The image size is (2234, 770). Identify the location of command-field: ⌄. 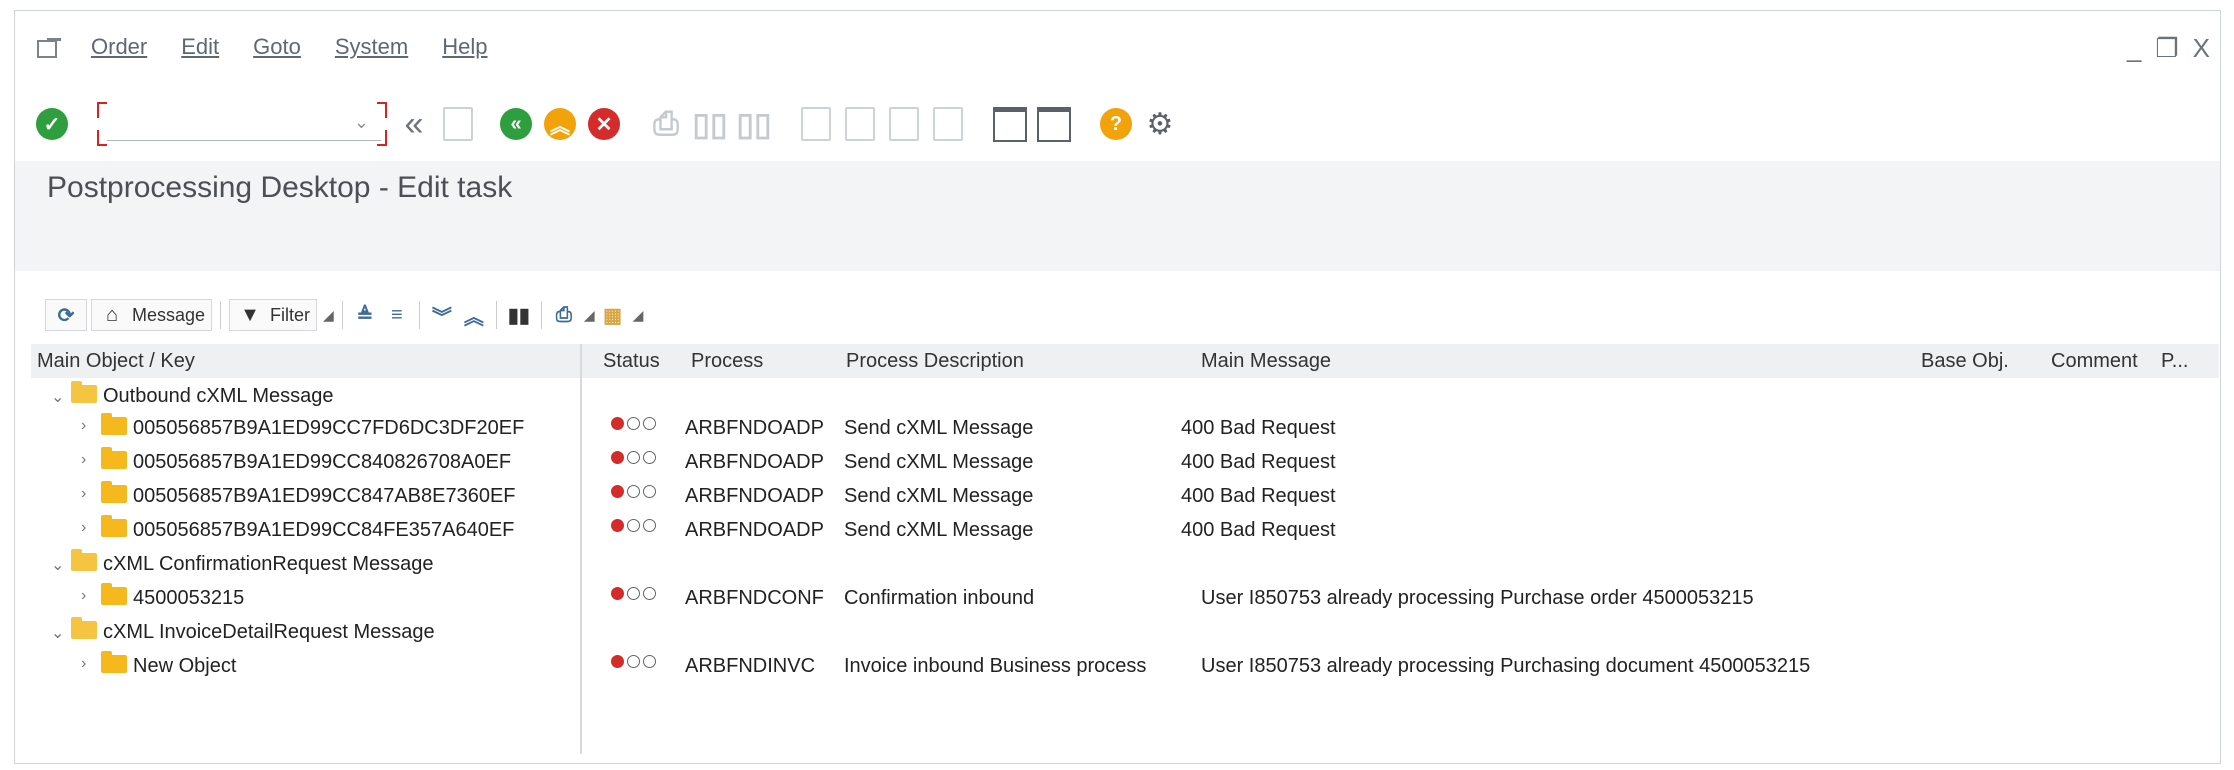
(242, 124).